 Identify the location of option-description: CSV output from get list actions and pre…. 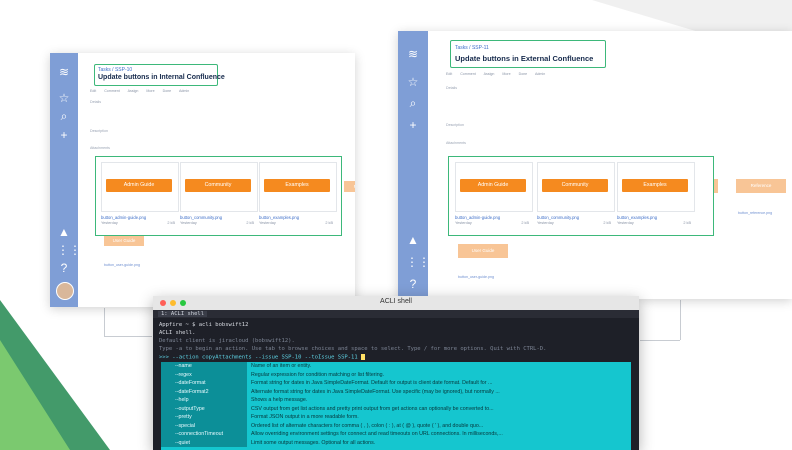
(372, 408).